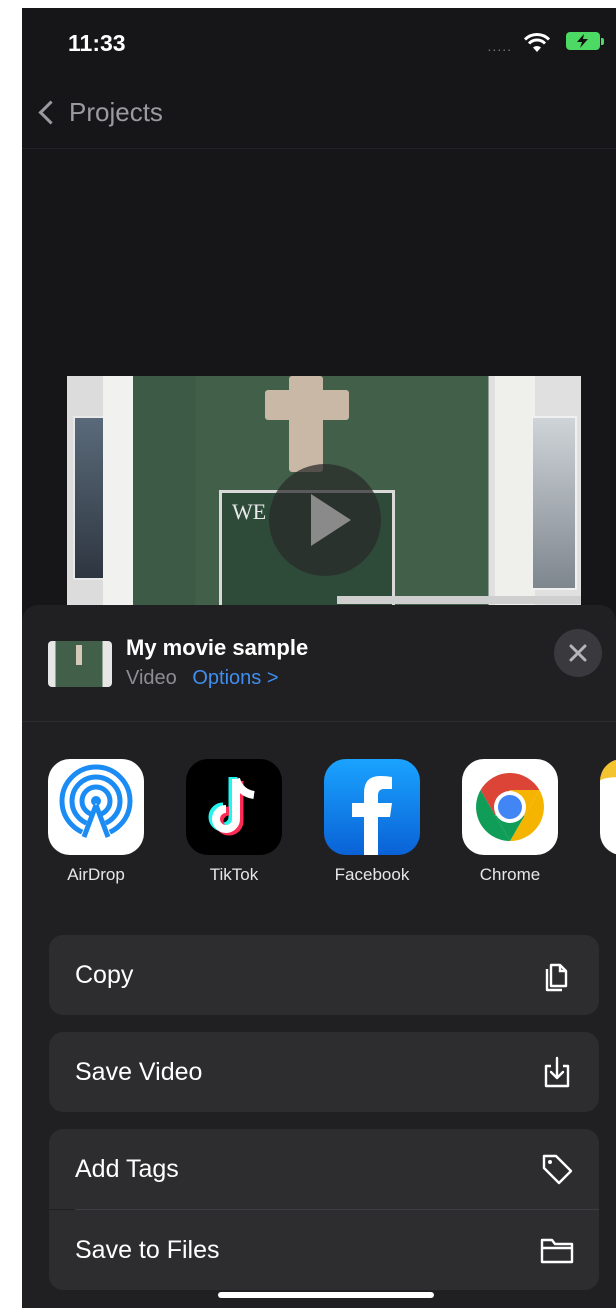  What do you see at coordinates (116, 111) in the screenshot?
I see `back-label: Projects` at bounding box center [116, 111].